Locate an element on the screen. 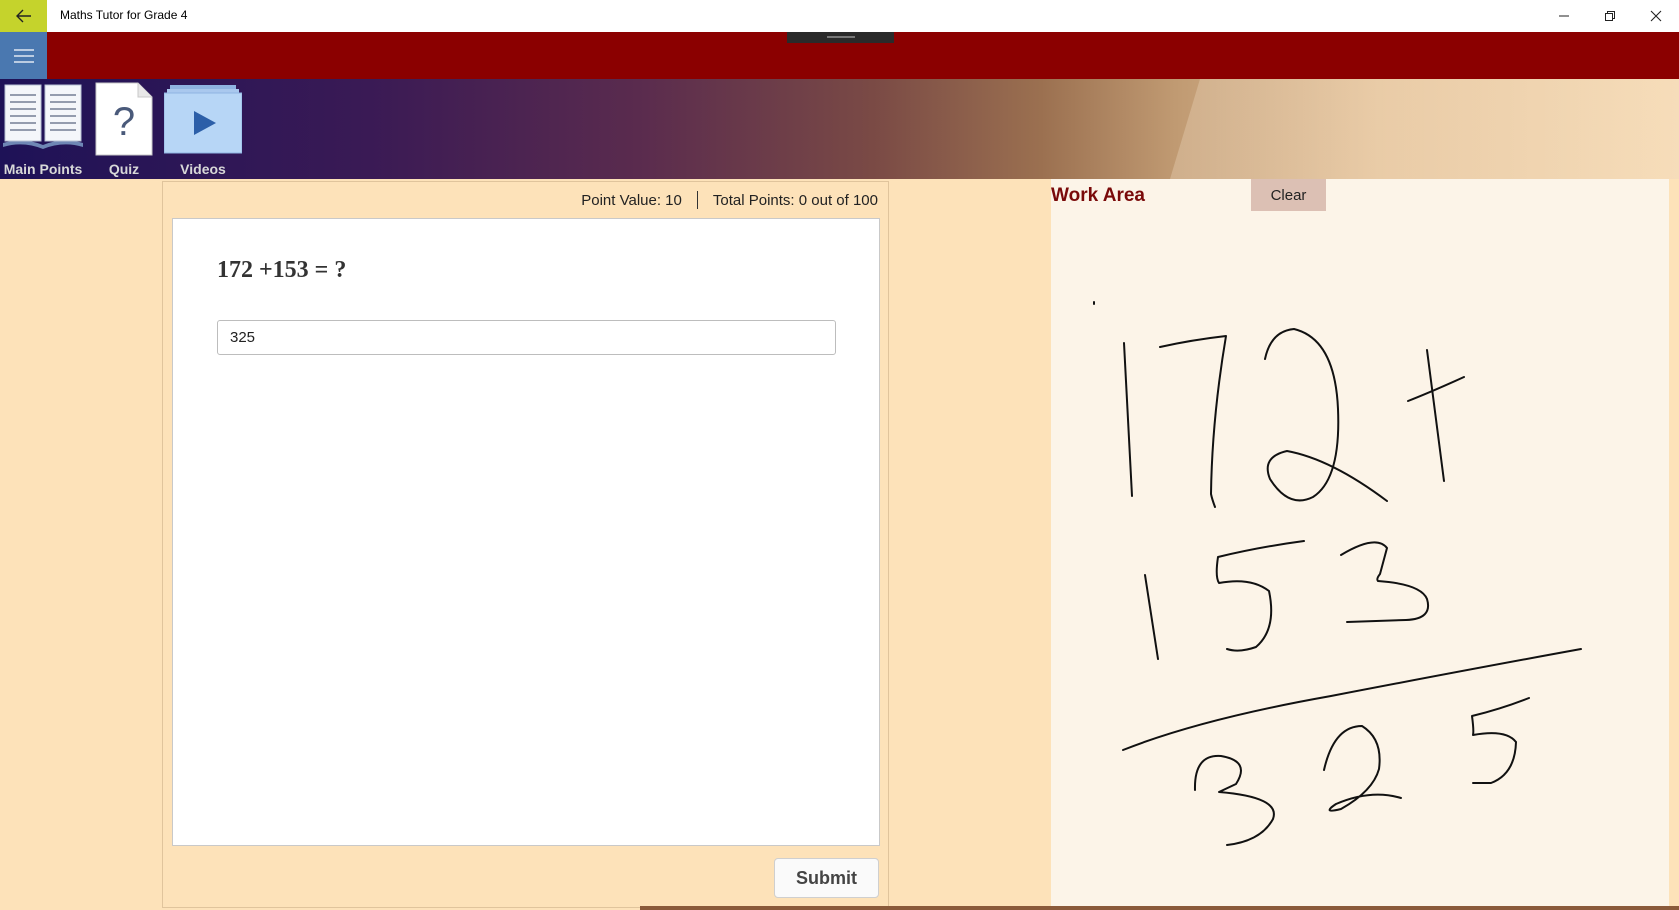 The width and height of the screenshot is (1679, 910). restore-button is located at coordinates (1610, 16).